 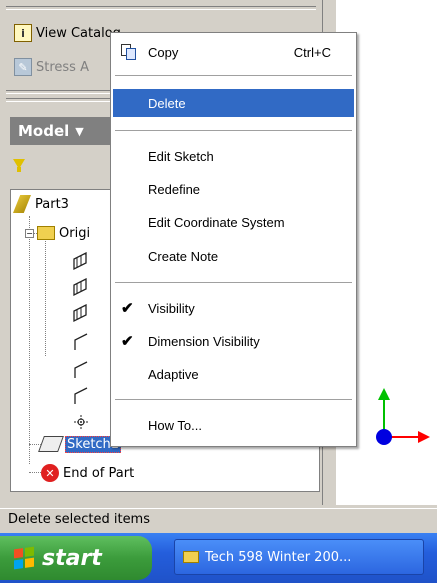 I want to click on part-icon, so click(x=22, y=204).